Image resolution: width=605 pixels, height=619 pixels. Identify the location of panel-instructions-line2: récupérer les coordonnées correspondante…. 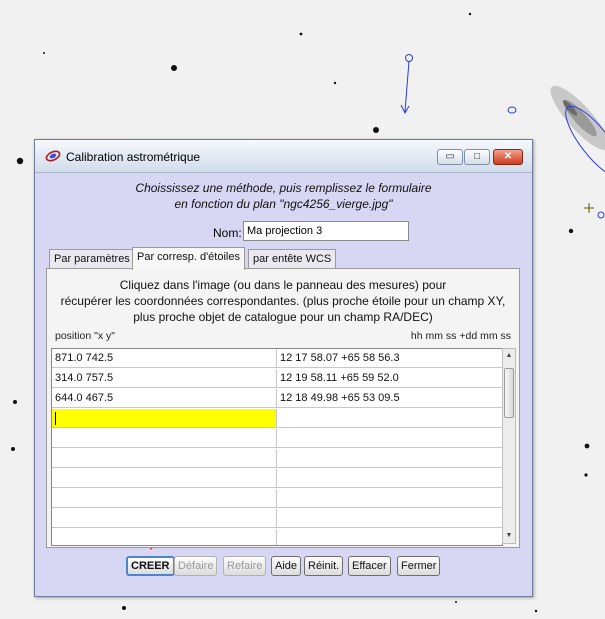
(283, 301).